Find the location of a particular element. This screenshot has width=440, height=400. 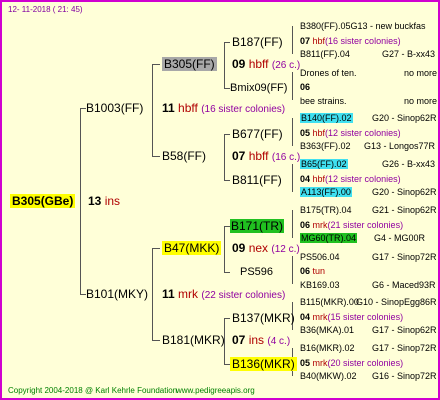

g3-name: B47(MKK) is located at coordinates (192, 248).